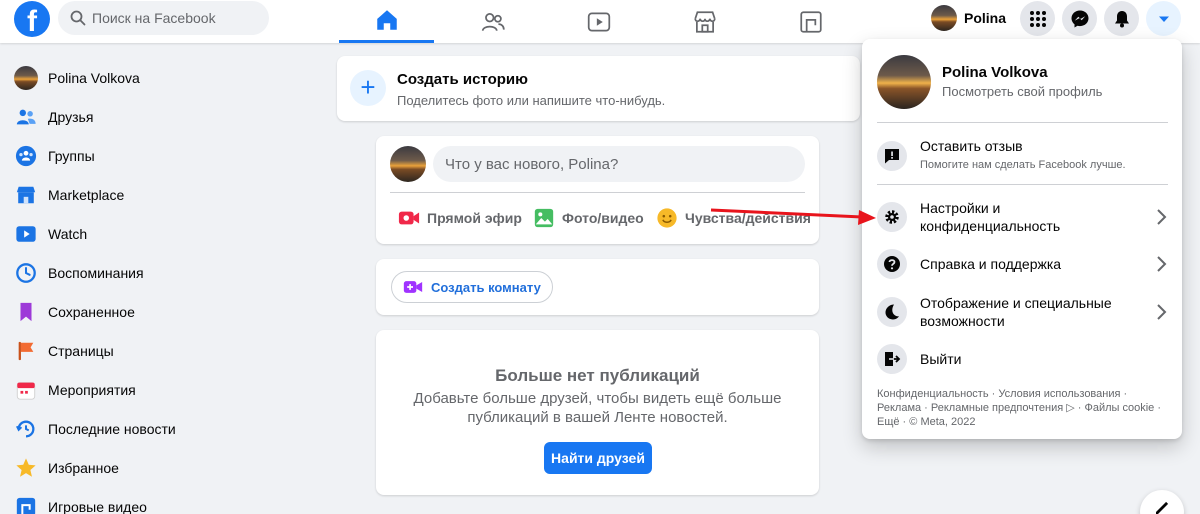  I want to click on gaming-video-icon, so click(26, 504).